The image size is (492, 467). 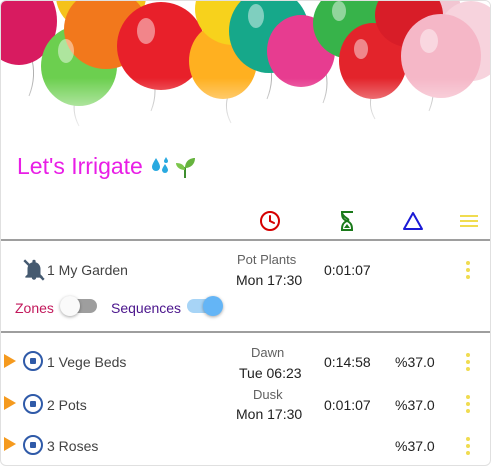 I want to click on zone-duration: 0:14:58, so click(x=347, y=362).